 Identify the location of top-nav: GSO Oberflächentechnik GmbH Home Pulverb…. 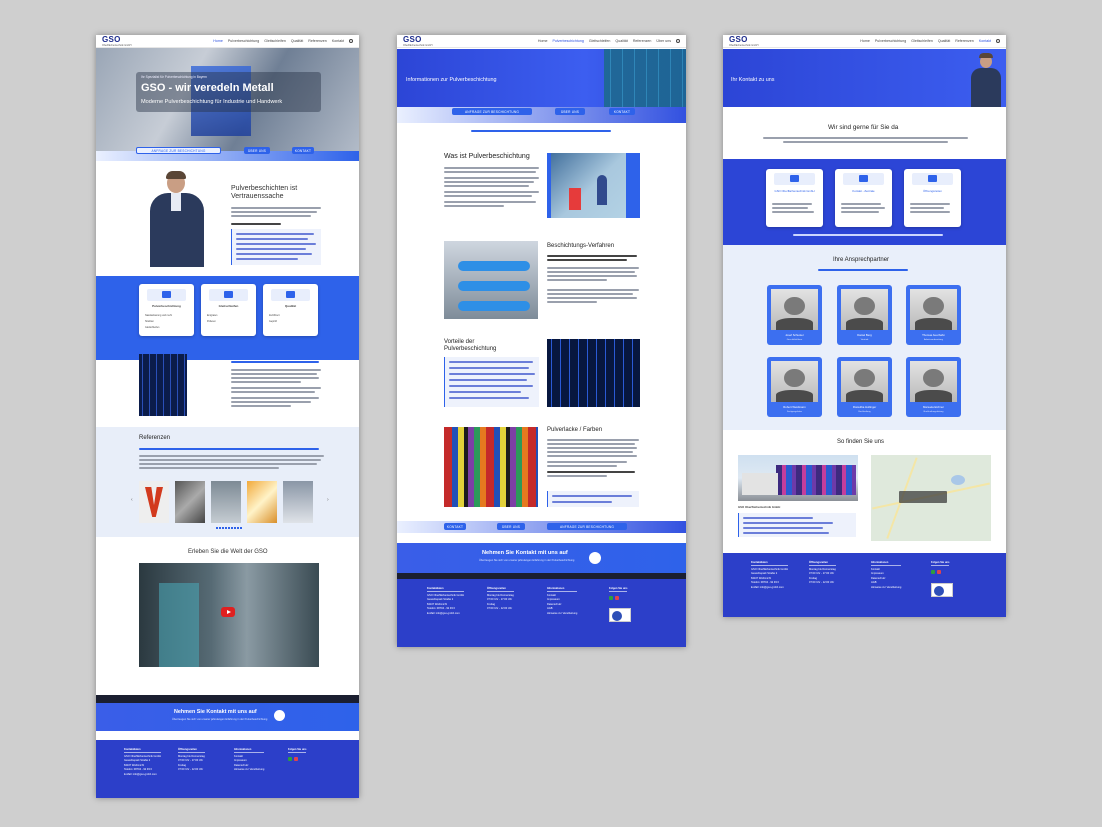
(864, 41).